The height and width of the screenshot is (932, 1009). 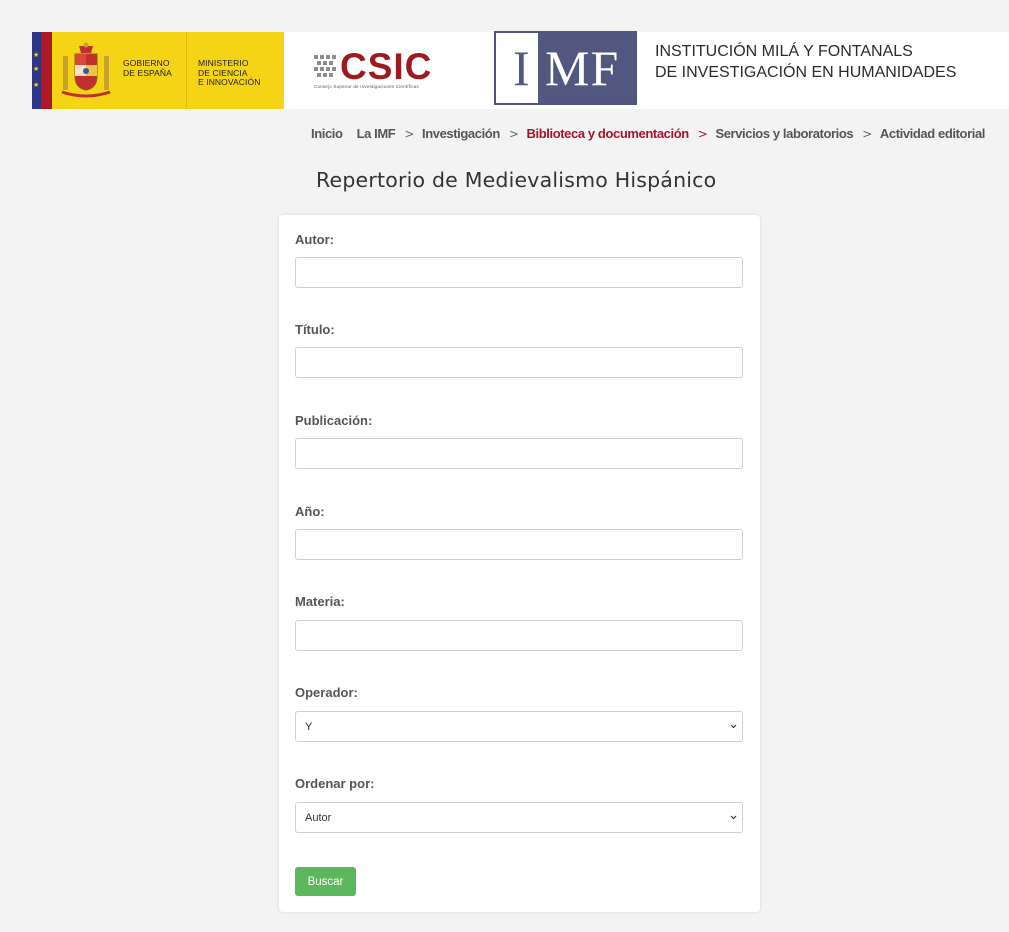 I want to click on search-button: Buscar, so click(x=325, y=881).